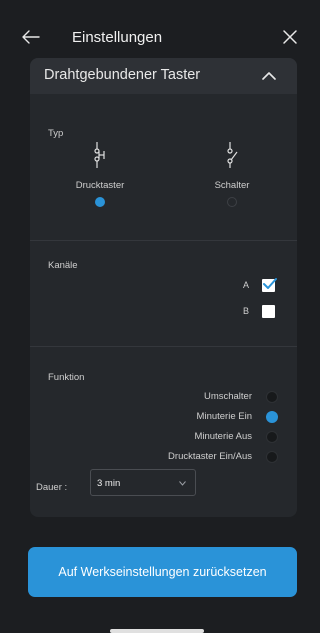 The height and width of the screenshot is (633, 320). What do you see at coordinates (100, 185) in the screenshot?
I see `type-option-label: Drucktaster` at bounding box center [100, 185].